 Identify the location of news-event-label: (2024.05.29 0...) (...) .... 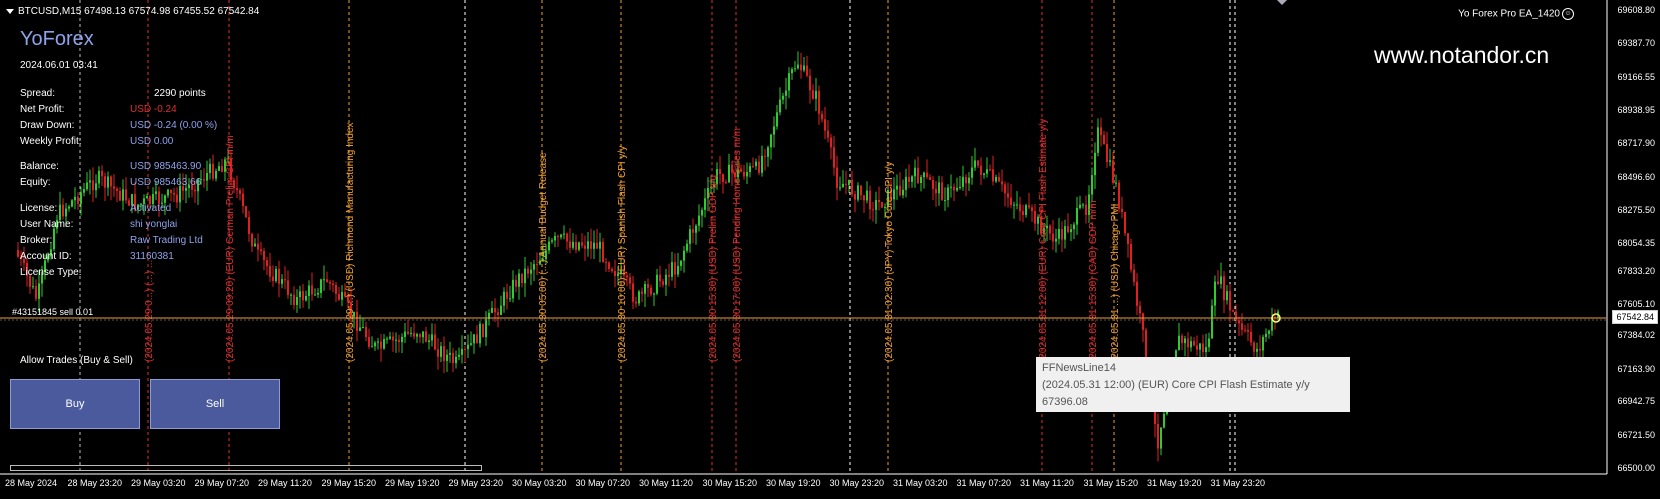
(149, 311).